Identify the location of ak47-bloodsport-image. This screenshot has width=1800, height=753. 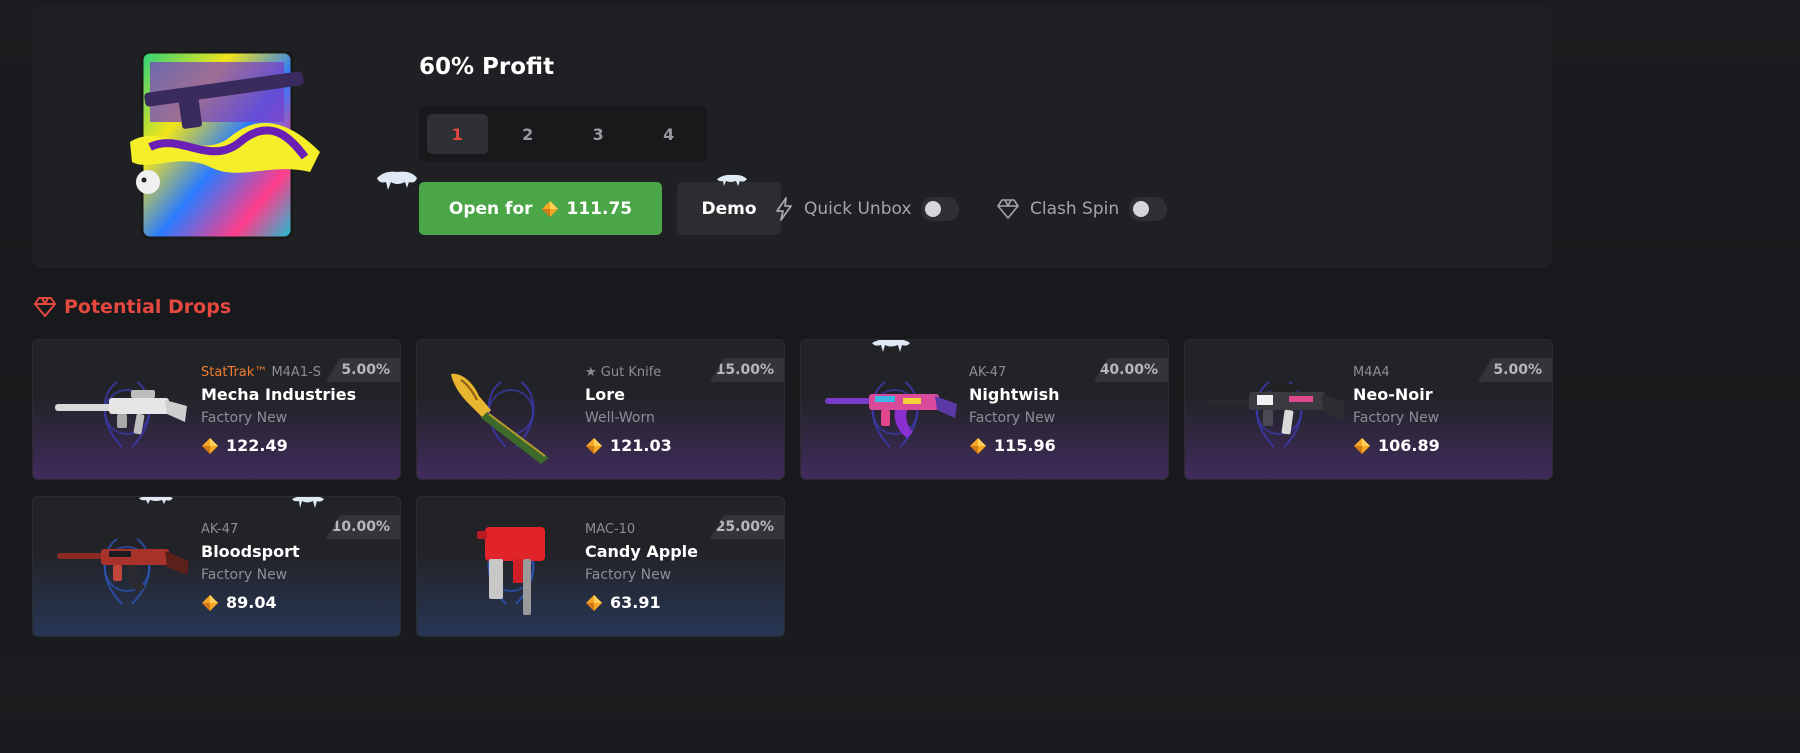
(123, 571).